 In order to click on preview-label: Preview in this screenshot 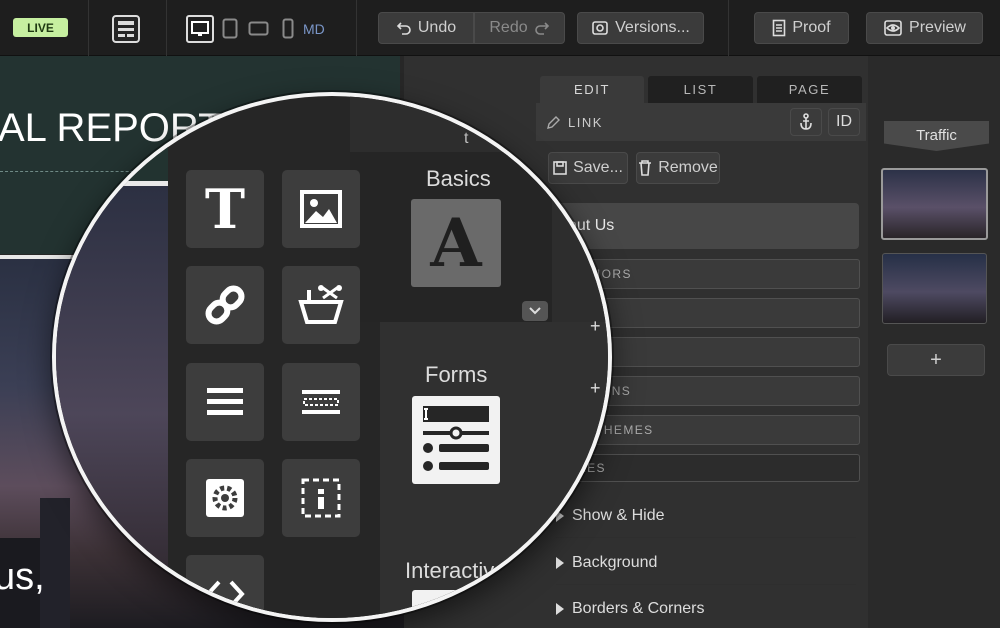, I will do `click(937, 27)`.